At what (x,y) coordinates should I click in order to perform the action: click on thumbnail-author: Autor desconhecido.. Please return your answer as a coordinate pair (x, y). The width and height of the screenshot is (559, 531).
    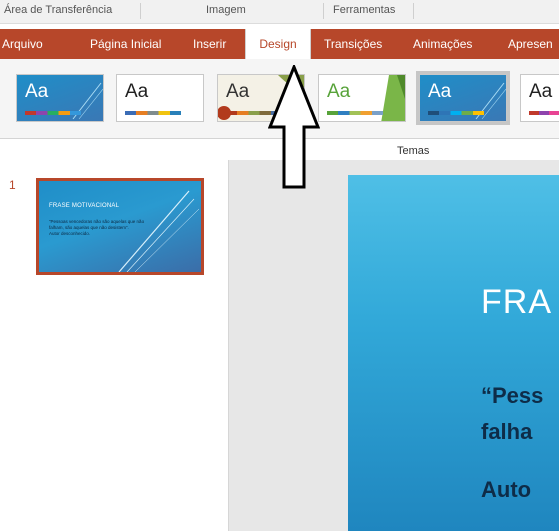
    Looking at the image, I should click on (70, 234).